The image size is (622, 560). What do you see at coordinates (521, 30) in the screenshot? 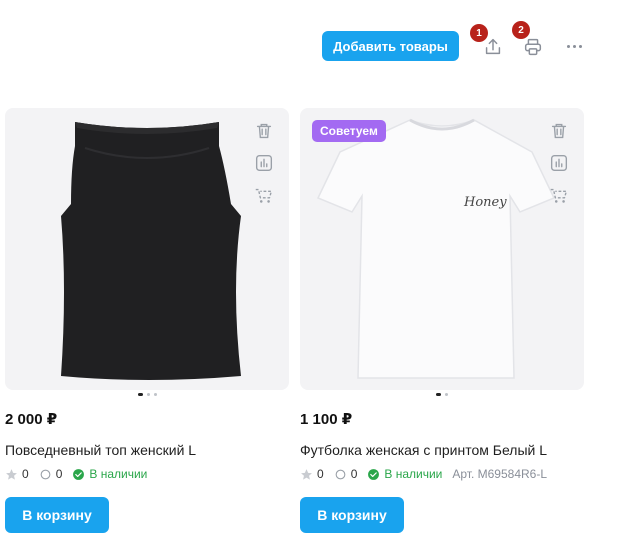
I see `print-count-badge: 2` at bounding box center [521, 30].